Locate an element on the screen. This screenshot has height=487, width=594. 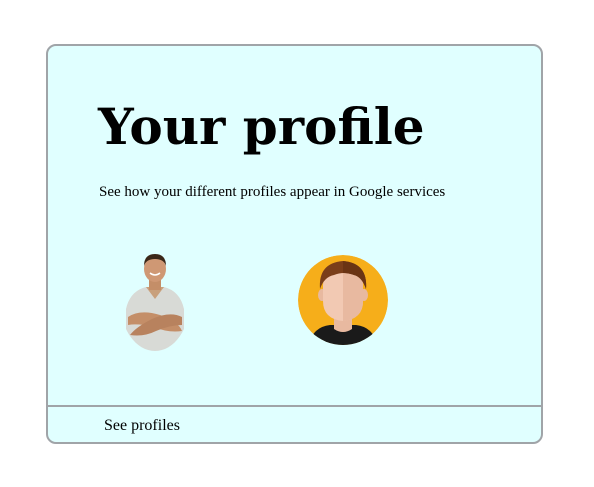
see-profiles-link: See profiles is located at coordinates (142, 426).